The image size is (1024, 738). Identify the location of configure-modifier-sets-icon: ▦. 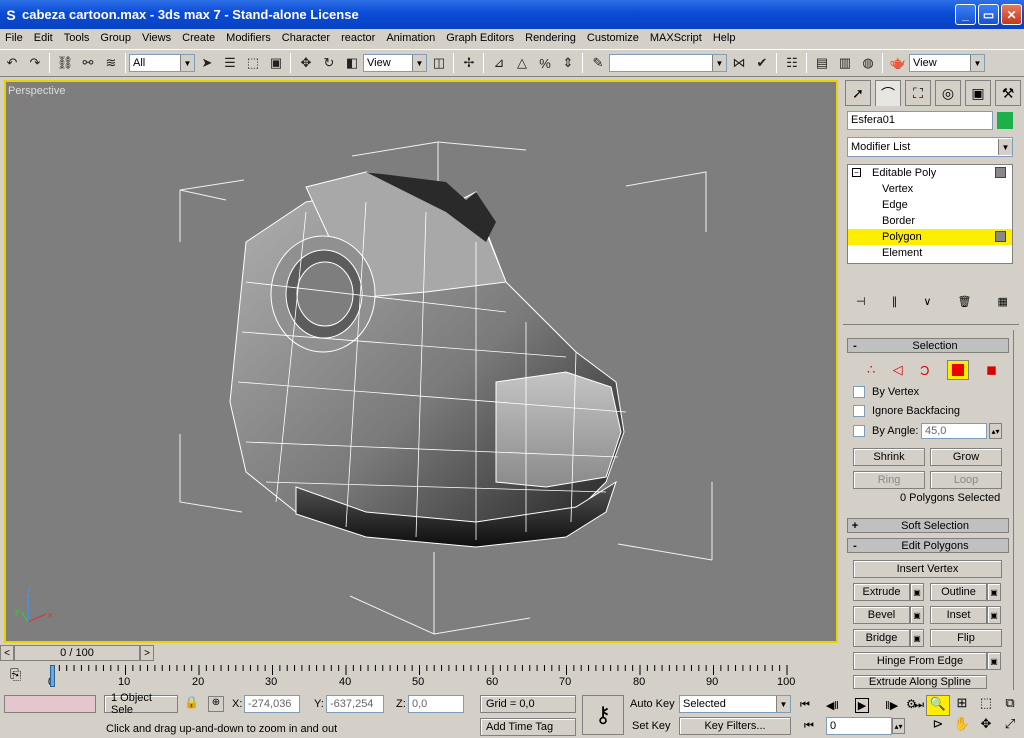
(1003, 301).